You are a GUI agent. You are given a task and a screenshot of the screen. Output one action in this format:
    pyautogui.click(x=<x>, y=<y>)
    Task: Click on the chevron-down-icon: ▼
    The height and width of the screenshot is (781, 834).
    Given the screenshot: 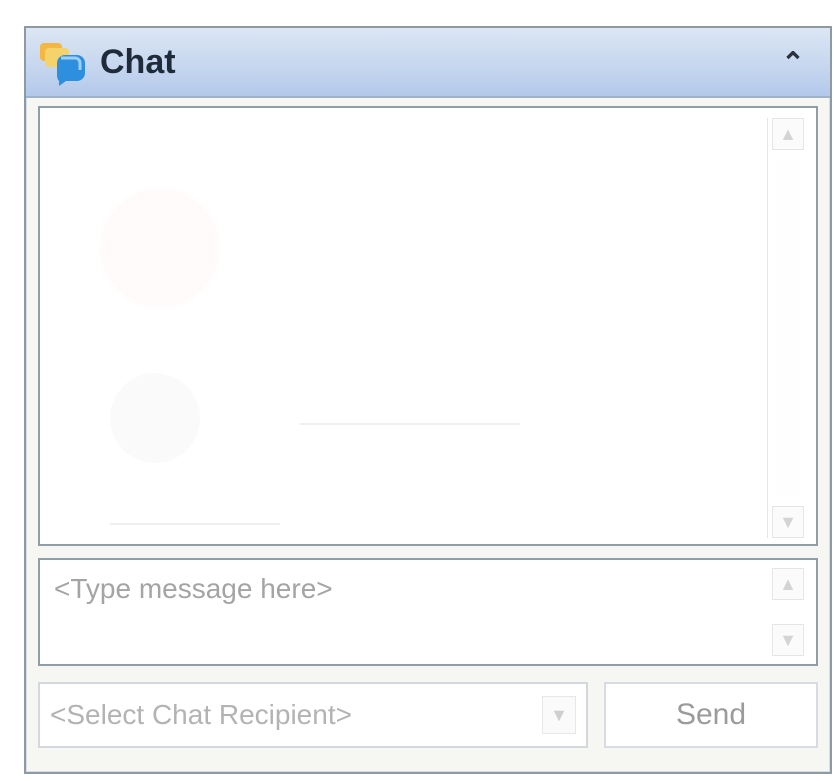 What is the action you would take?
    pyautogui.click(x=559, y=715)
    